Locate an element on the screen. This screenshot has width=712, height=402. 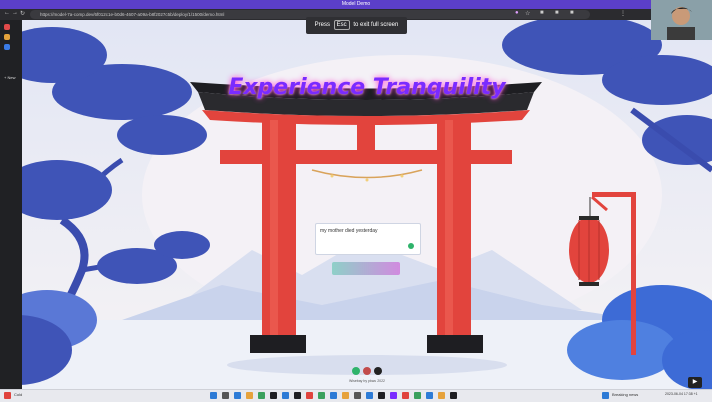
webcam-overlay is located at coordinates (681, 20).